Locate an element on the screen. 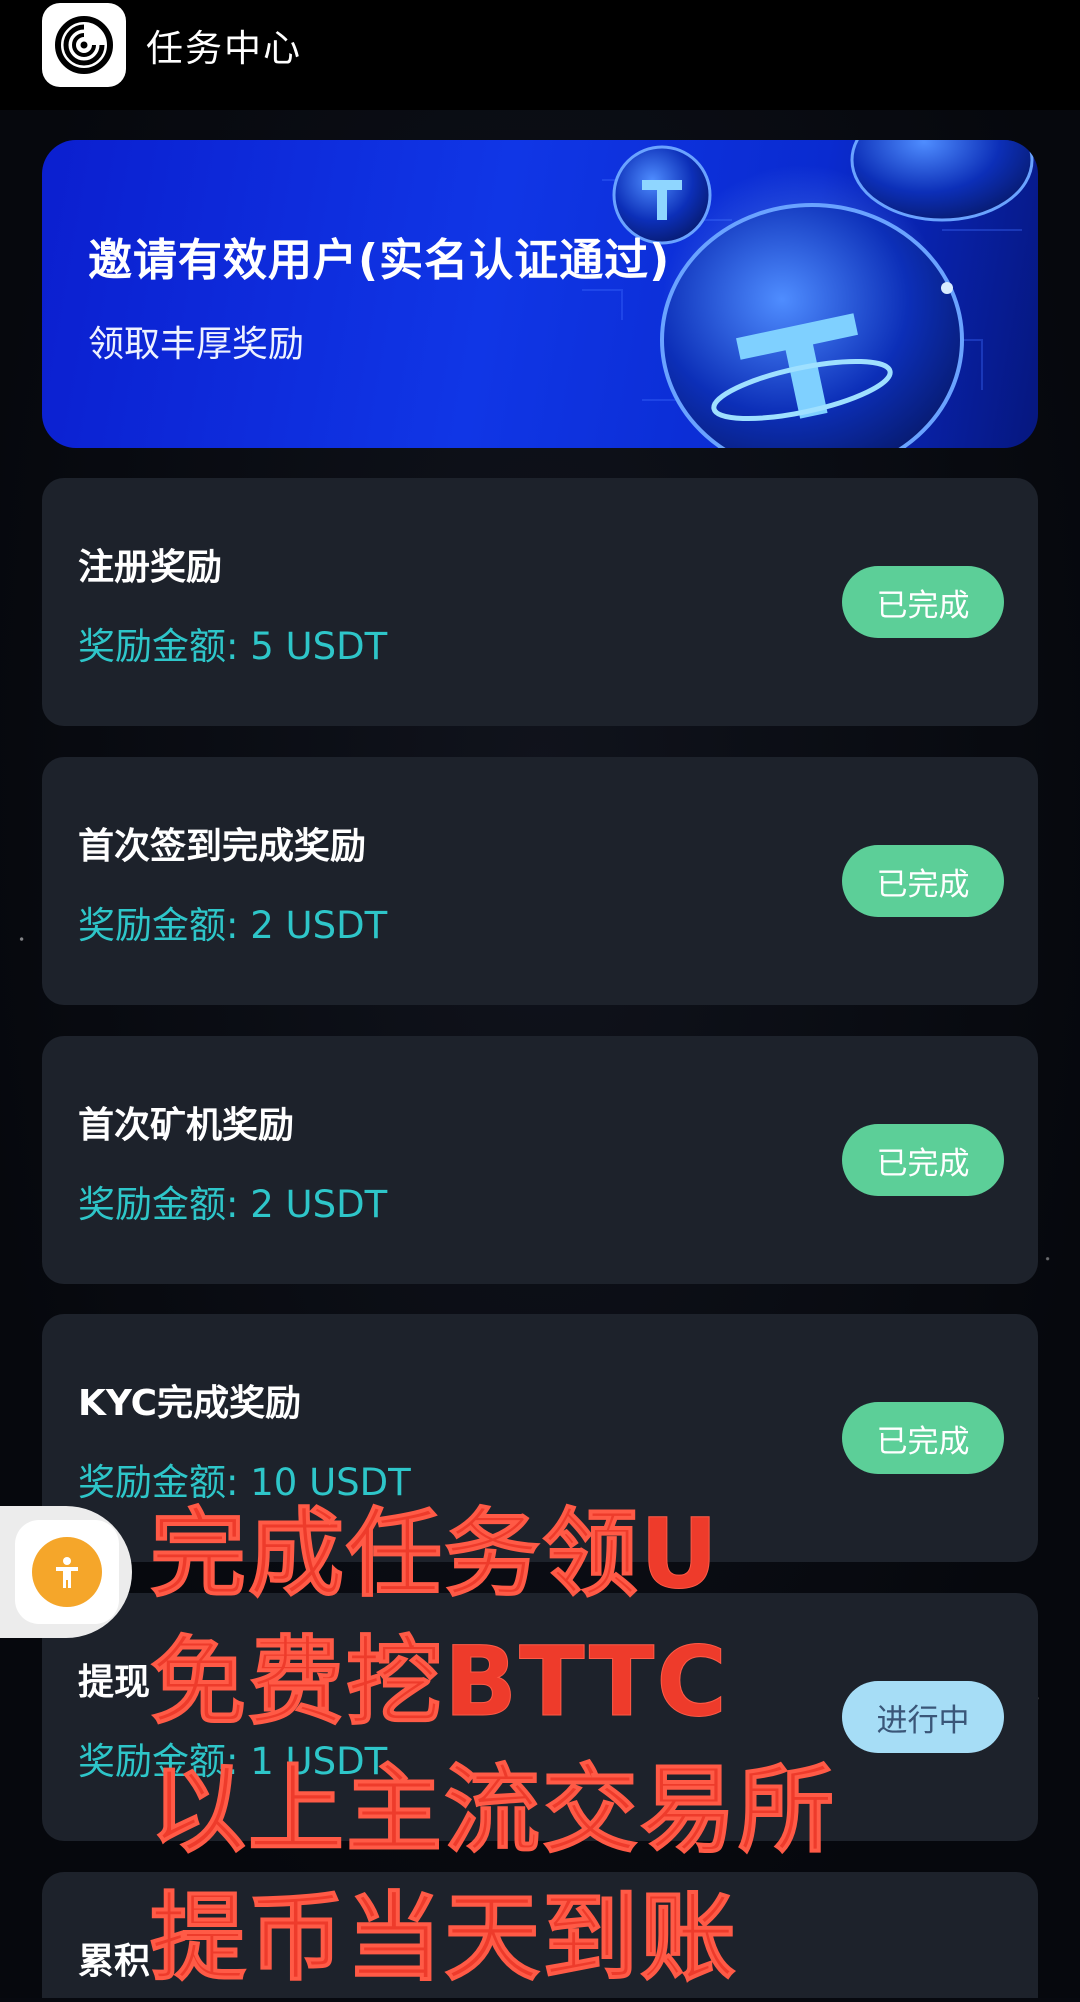 The image size is (1080, 2002). accessibility-icon is located at coordinates (67, 1572).